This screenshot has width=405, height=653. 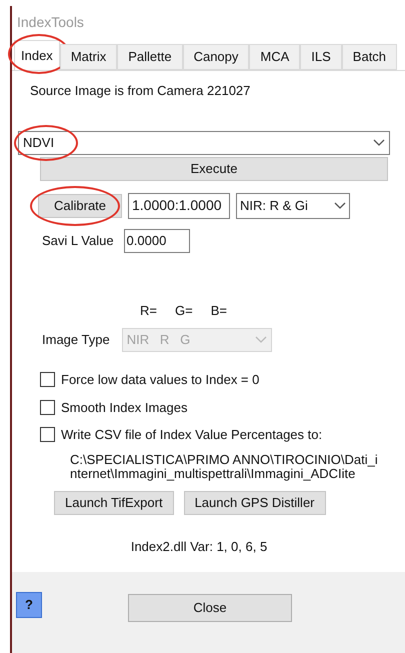 I want to click on channel-dropdown: NIR: R & Gi, so click(x=293, y=205).